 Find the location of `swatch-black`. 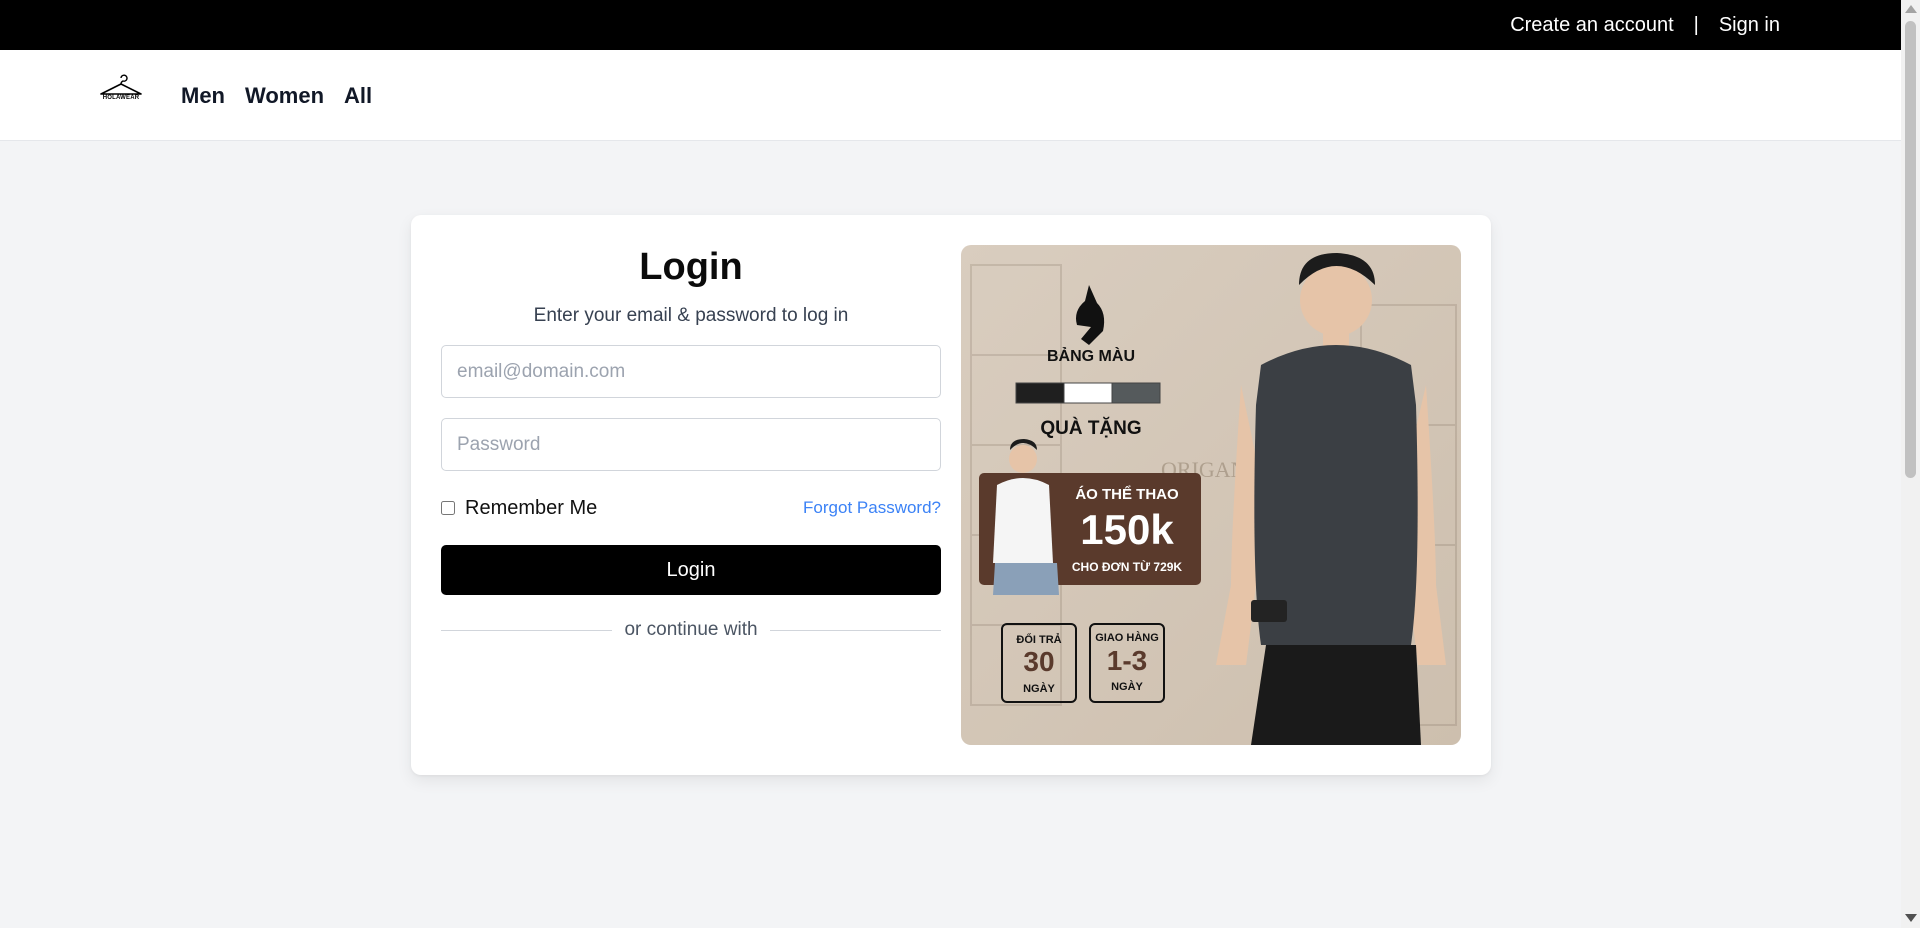

swatch-black is located at coordinates (1040, 393).